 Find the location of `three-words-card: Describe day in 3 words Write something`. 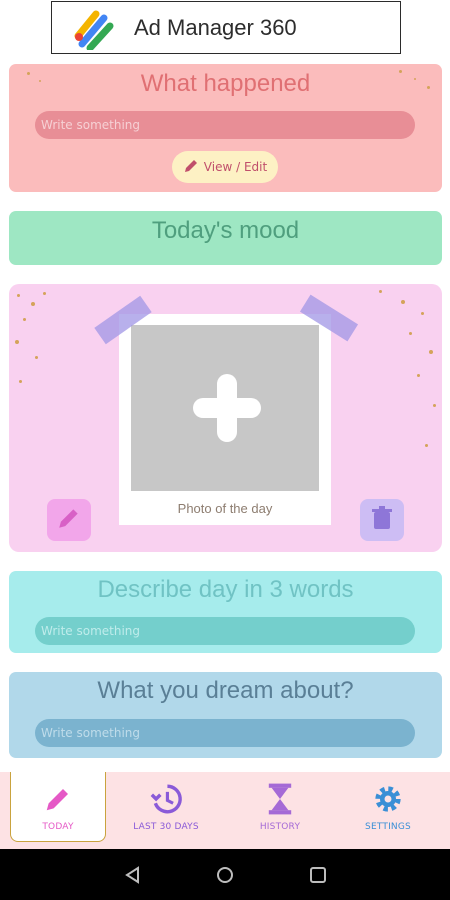

three-words-card: Describe day in 3 words Write something is located at coordinates (225, 612).